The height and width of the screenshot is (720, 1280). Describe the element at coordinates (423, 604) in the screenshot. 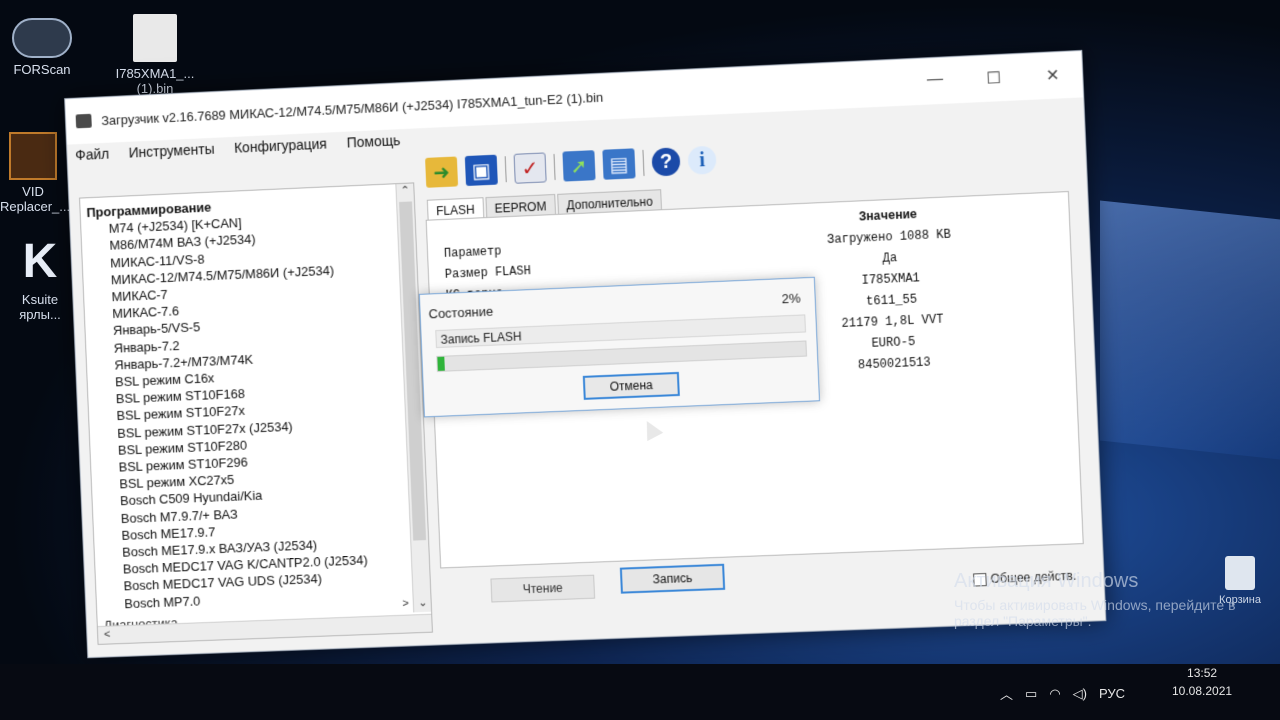

I see `chevron-down-icon: ⌄` at that location.